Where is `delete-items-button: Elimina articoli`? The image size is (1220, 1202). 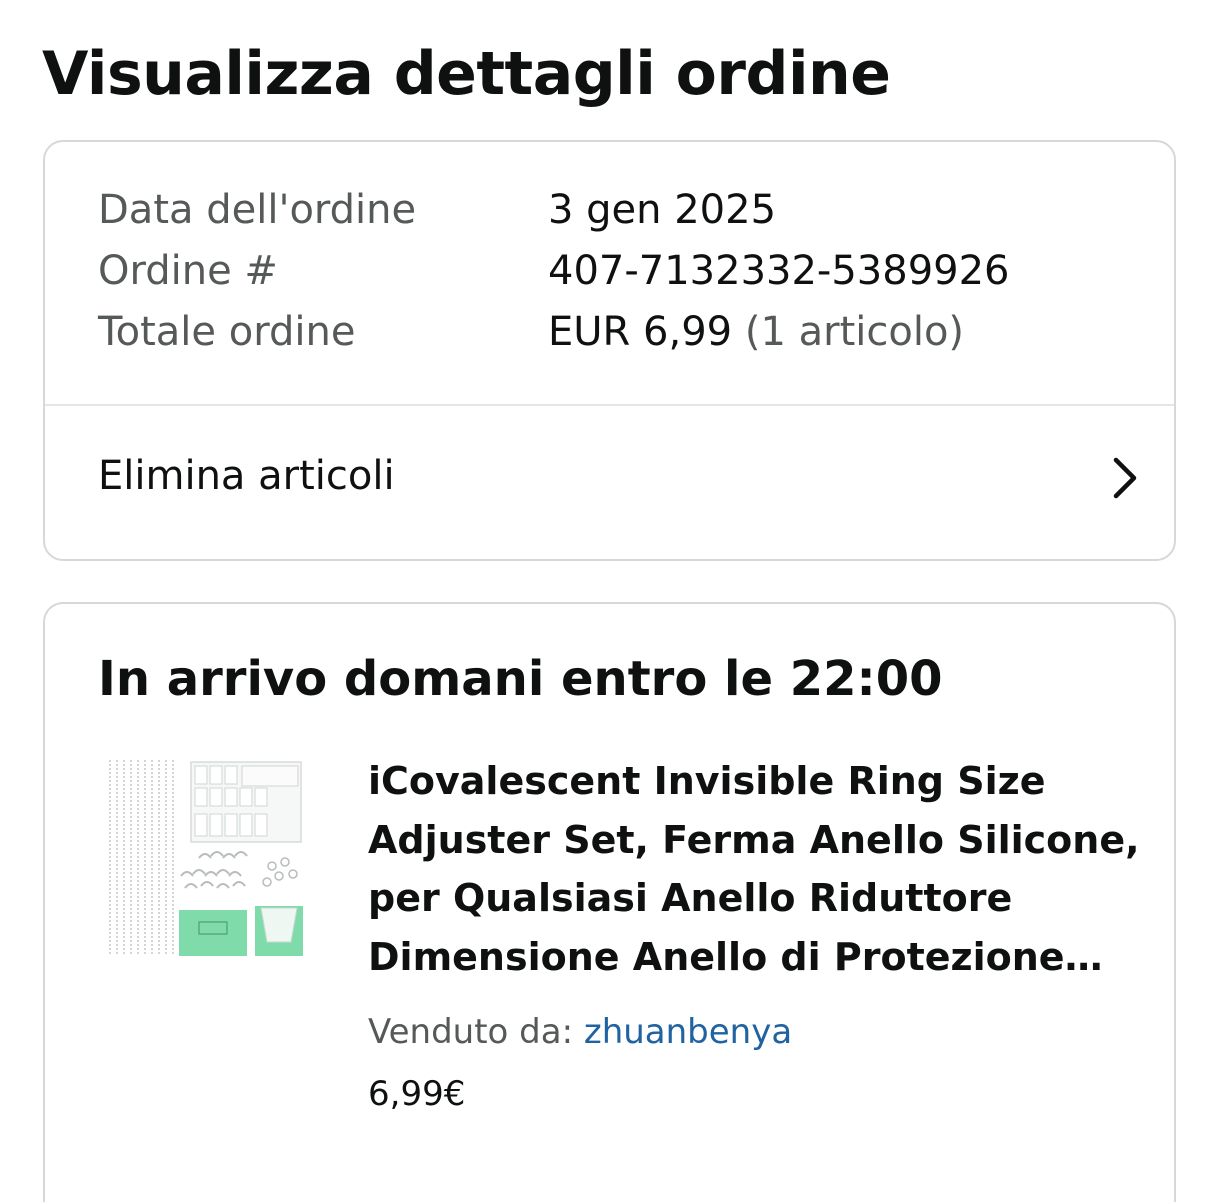 delete-items-button: Elimina articoli is located at coordinates (609, 483).